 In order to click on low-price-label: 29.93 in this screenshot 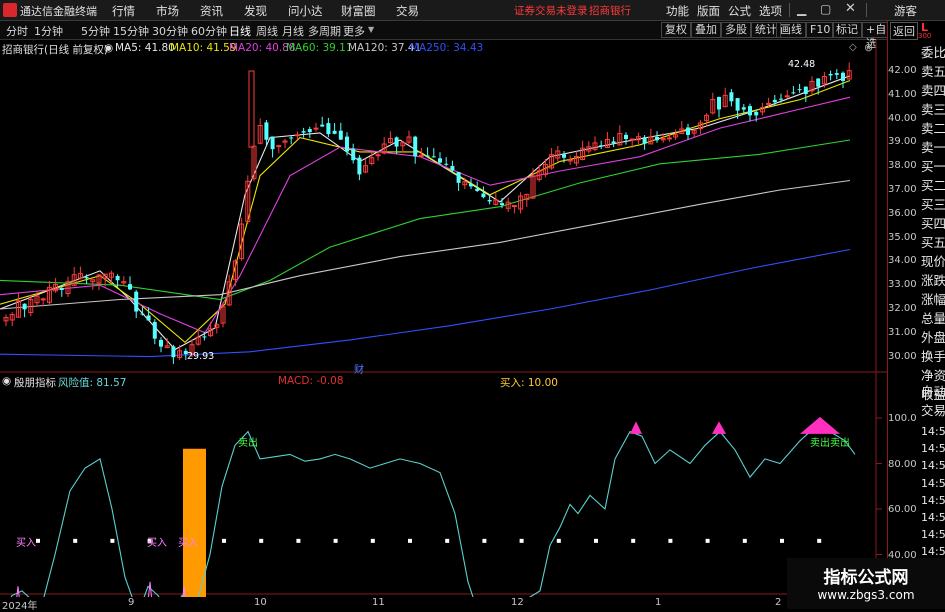, I will do `click(201, 356)`.